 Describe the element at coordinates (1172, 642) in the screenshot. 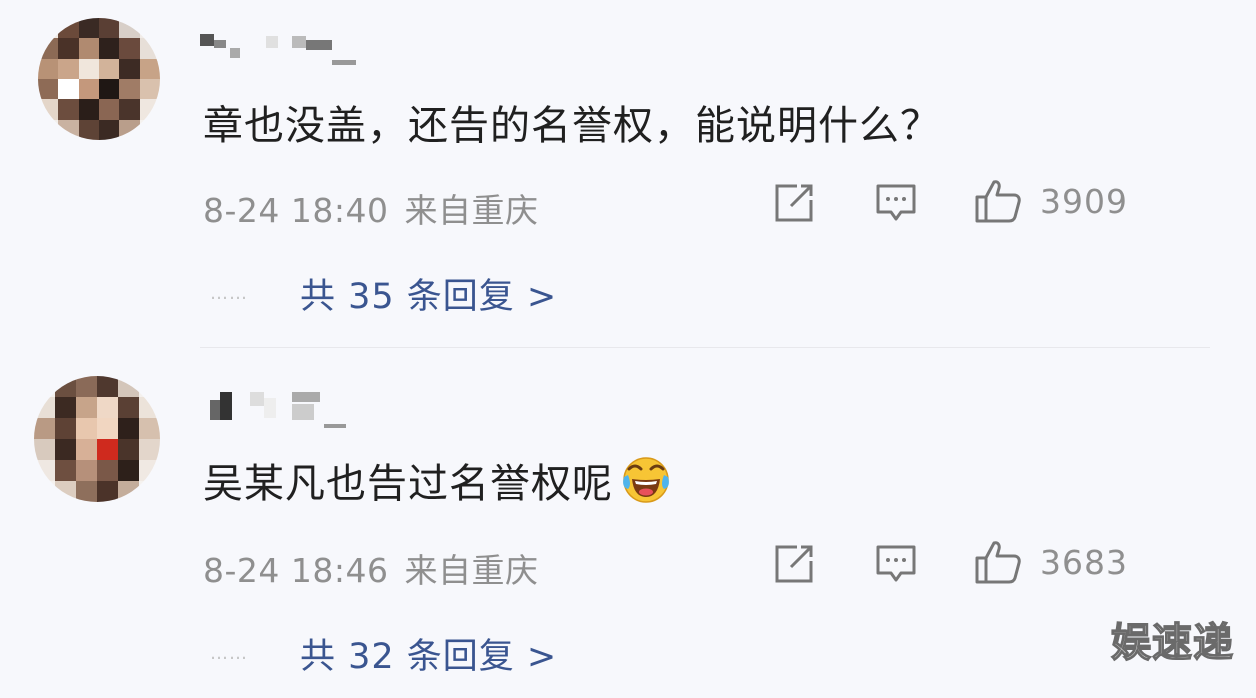

I see `watermark-logo: 娱速递` at that location.